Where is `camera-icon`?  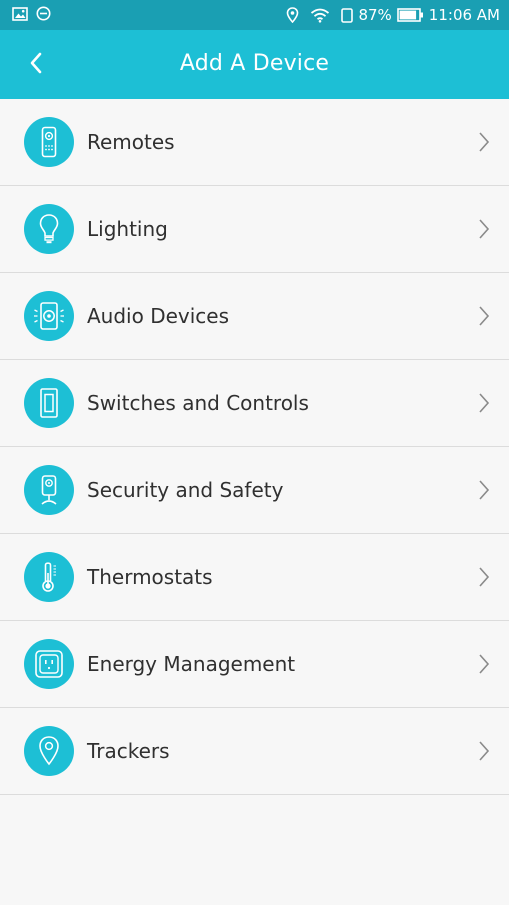
camera-icon is located at coordinates (49, 490).